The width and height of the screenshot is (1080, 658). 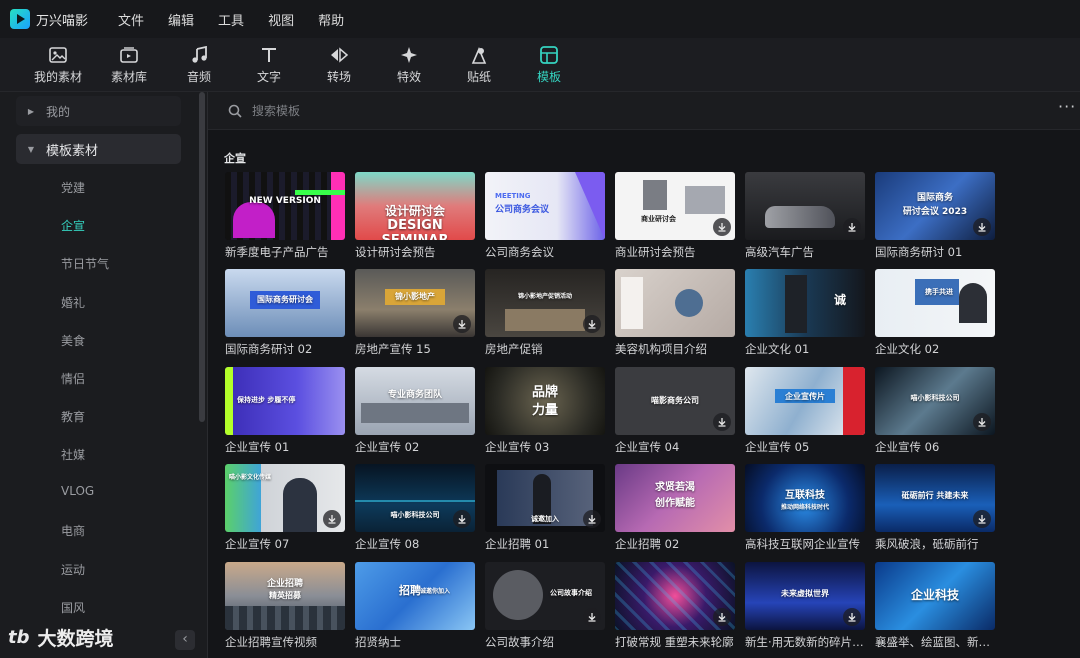 What do you see at coordinates (73, 187) in the screenshot?
I see `sidebar-item-party: 党建` at bounding box center [73, 187].